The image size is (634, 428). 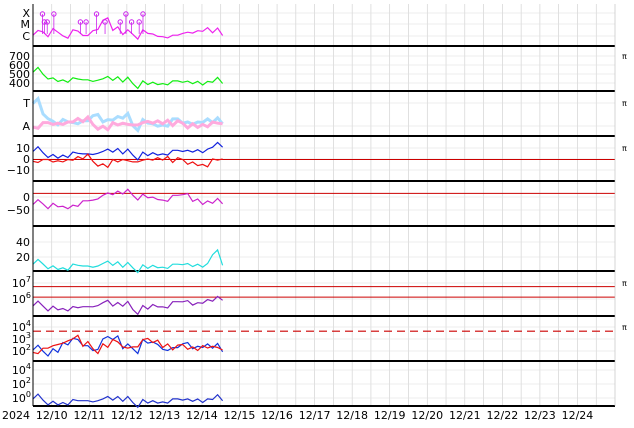 What do you see at coordinates (390, 415) in the screenshot?
I see `x-tick-label: 12/19` at bounding box center [390, 415].